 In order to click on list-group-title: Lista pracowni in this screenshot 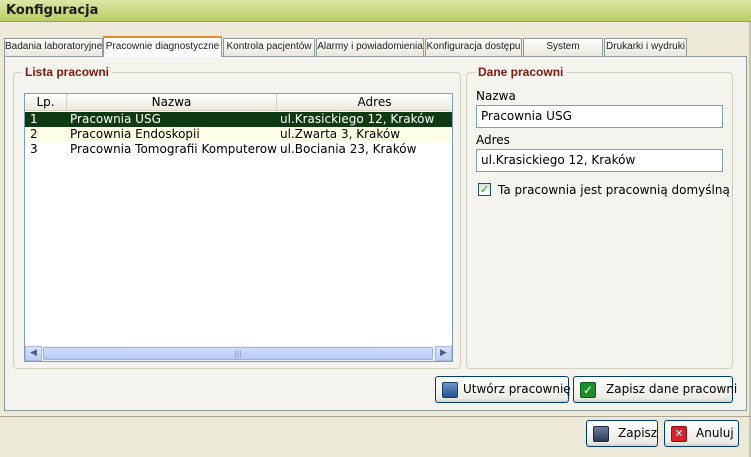, I will do `click(67, 72)`.